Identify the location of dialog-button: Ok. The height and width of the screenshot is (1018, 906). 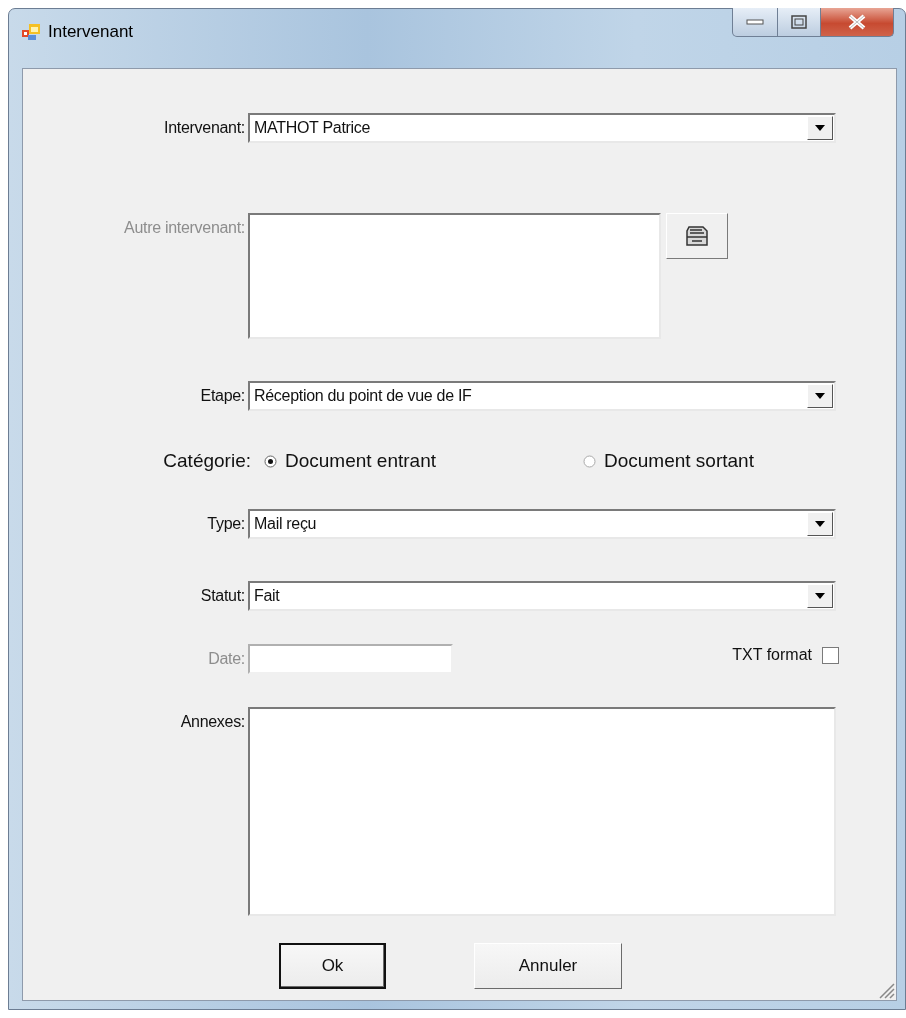
(332, 966).